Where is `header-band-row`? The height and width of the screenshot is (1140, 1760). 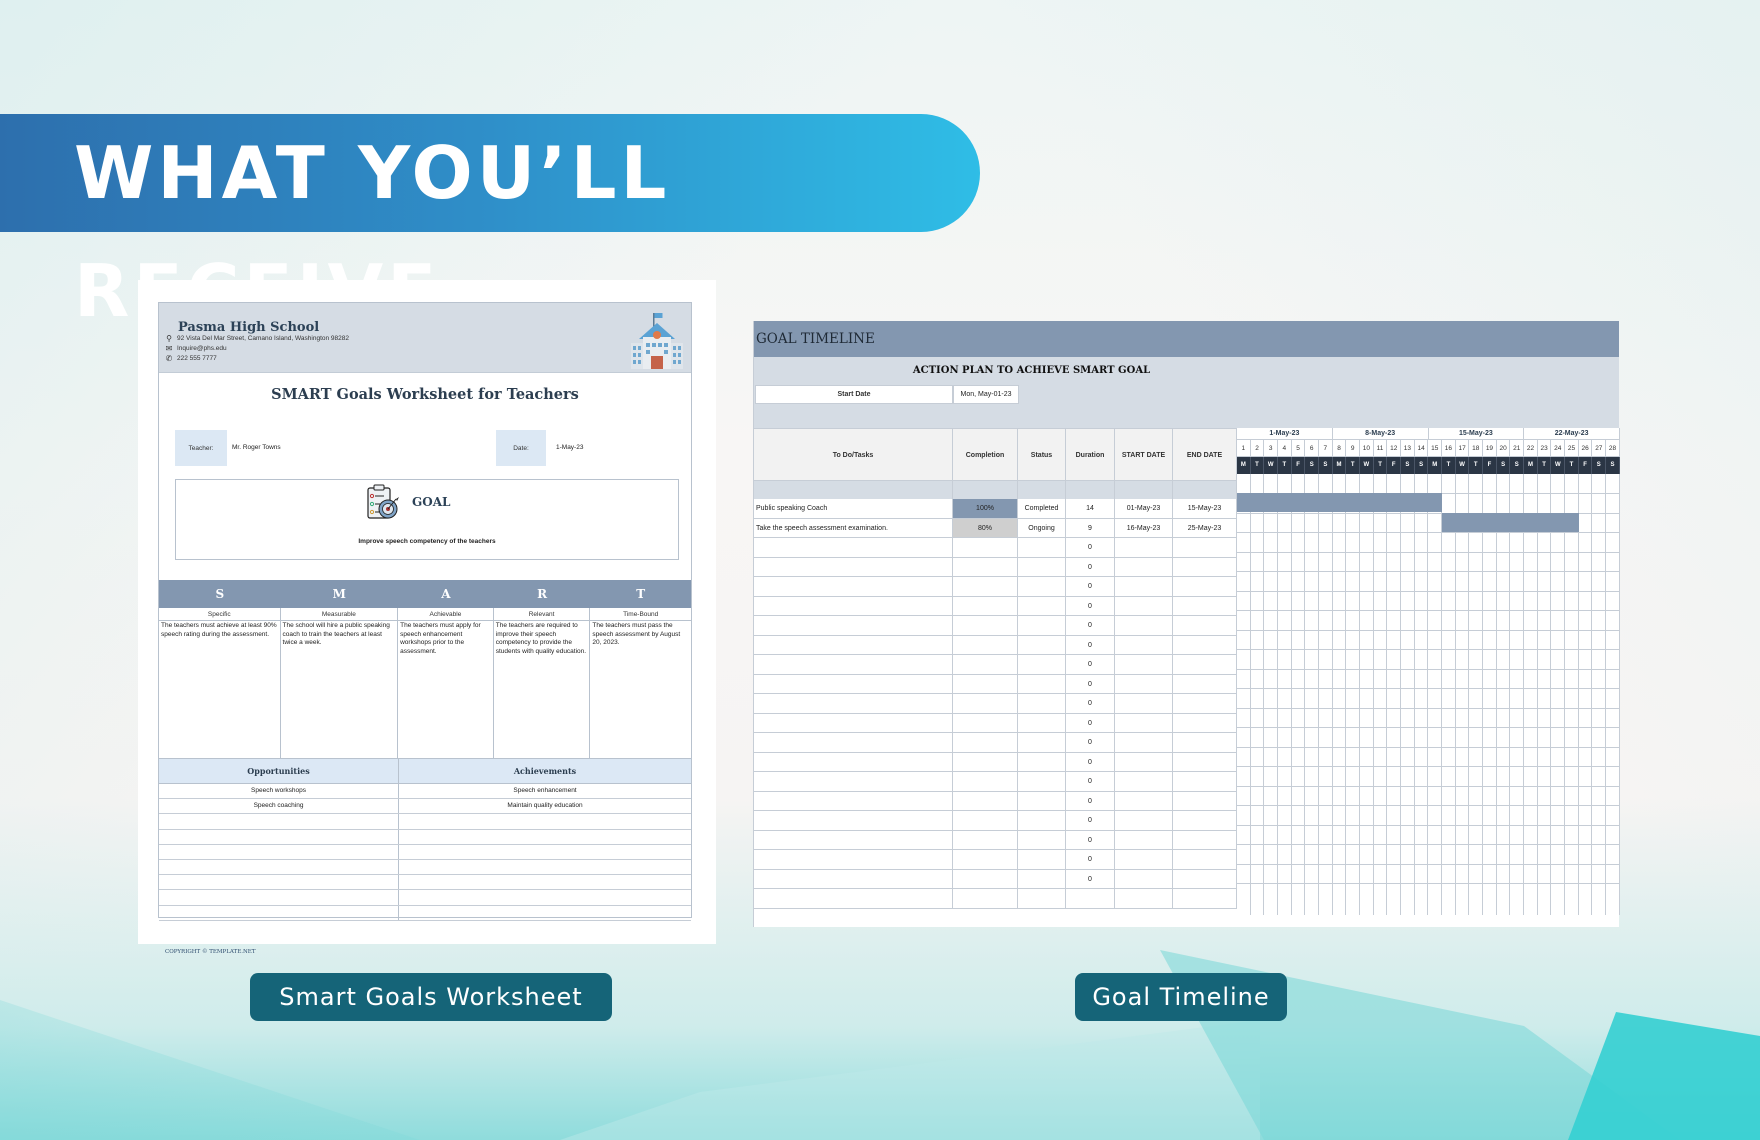 header-band-row is located at coordinates (995, 489).